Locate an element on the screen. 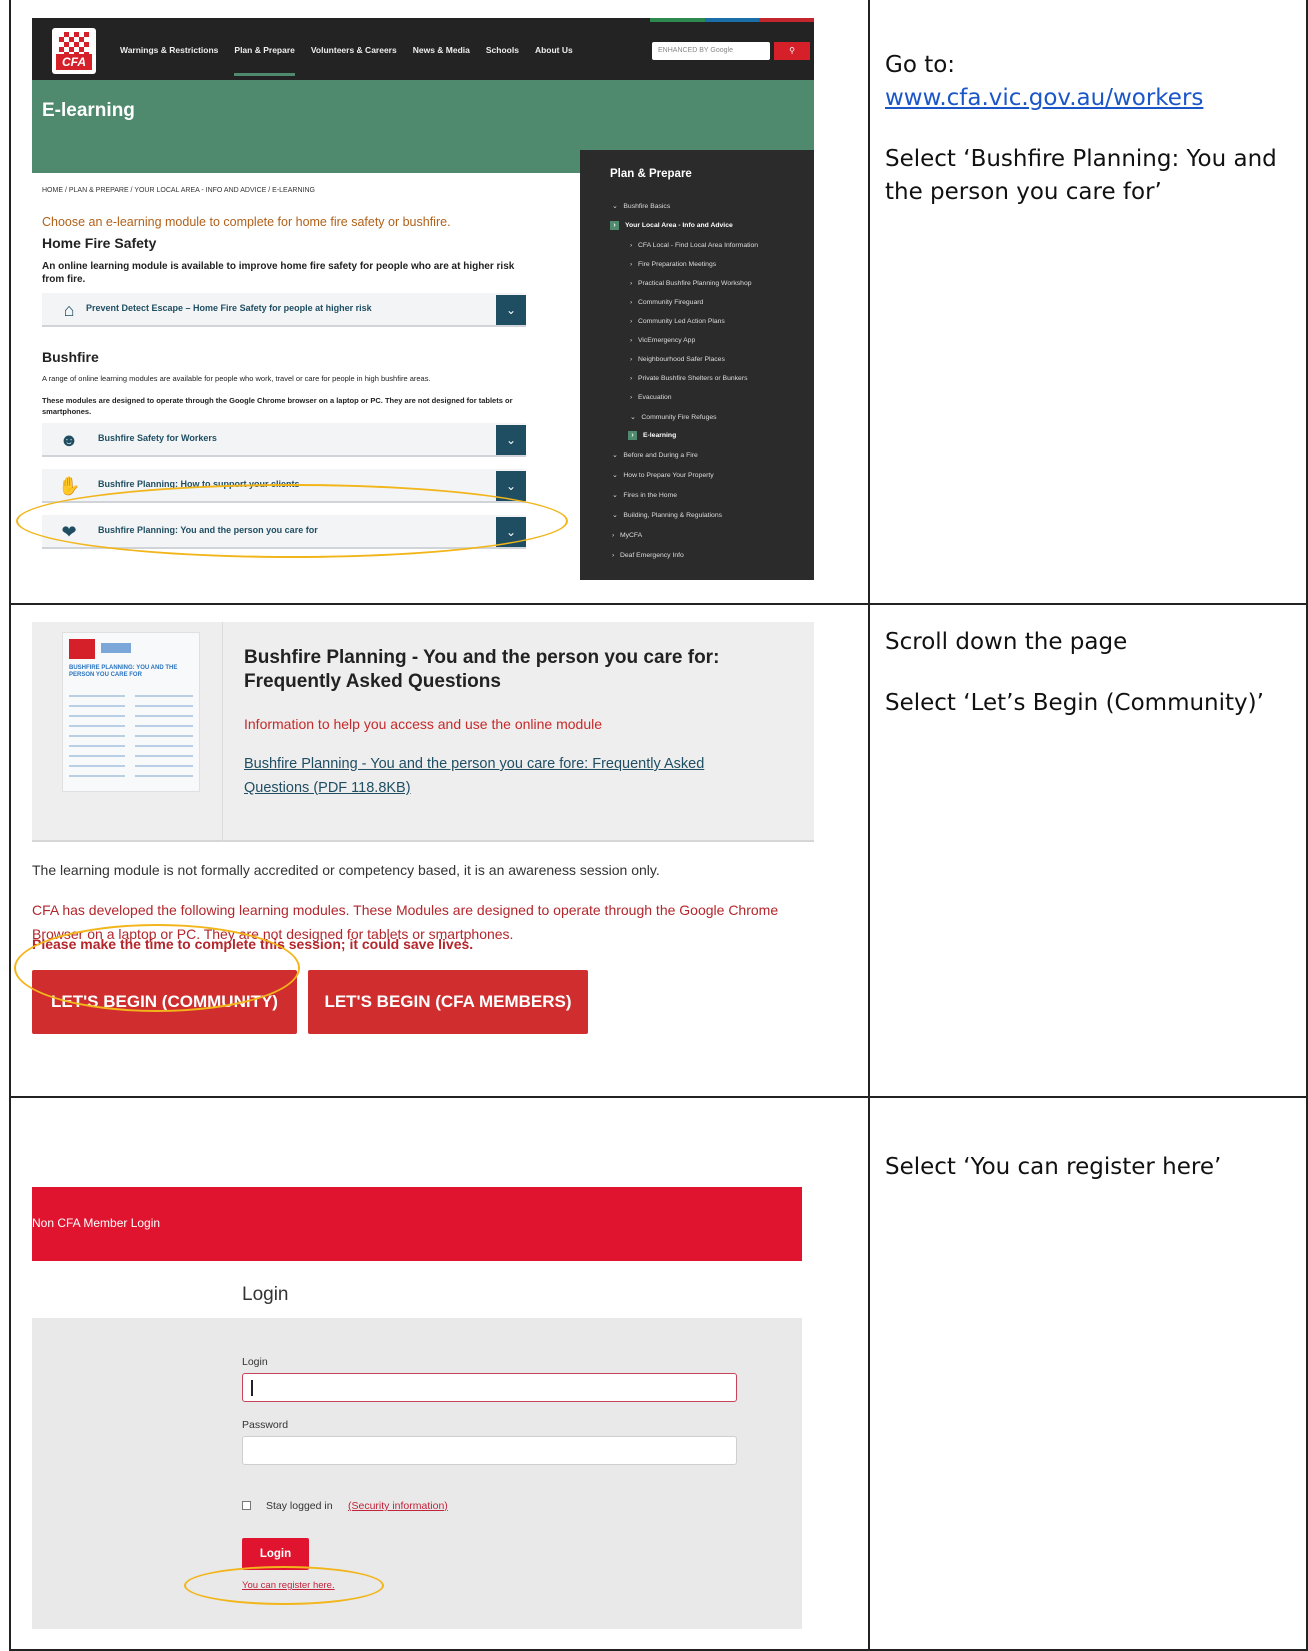 This screenshot has width=1308, height=1651. login-button: Login is located at coordinates (275, 1554).